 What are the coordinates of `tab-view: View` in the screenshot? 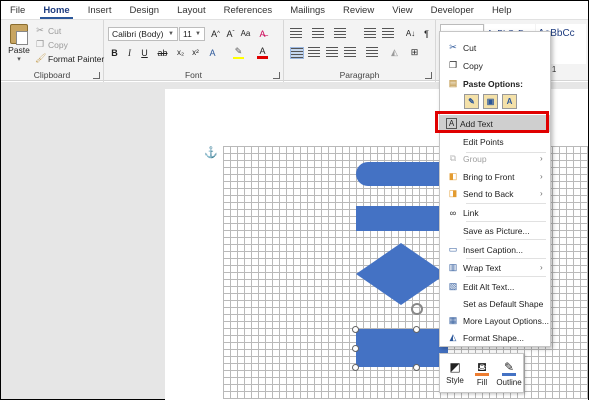 It's located at (402, 12).